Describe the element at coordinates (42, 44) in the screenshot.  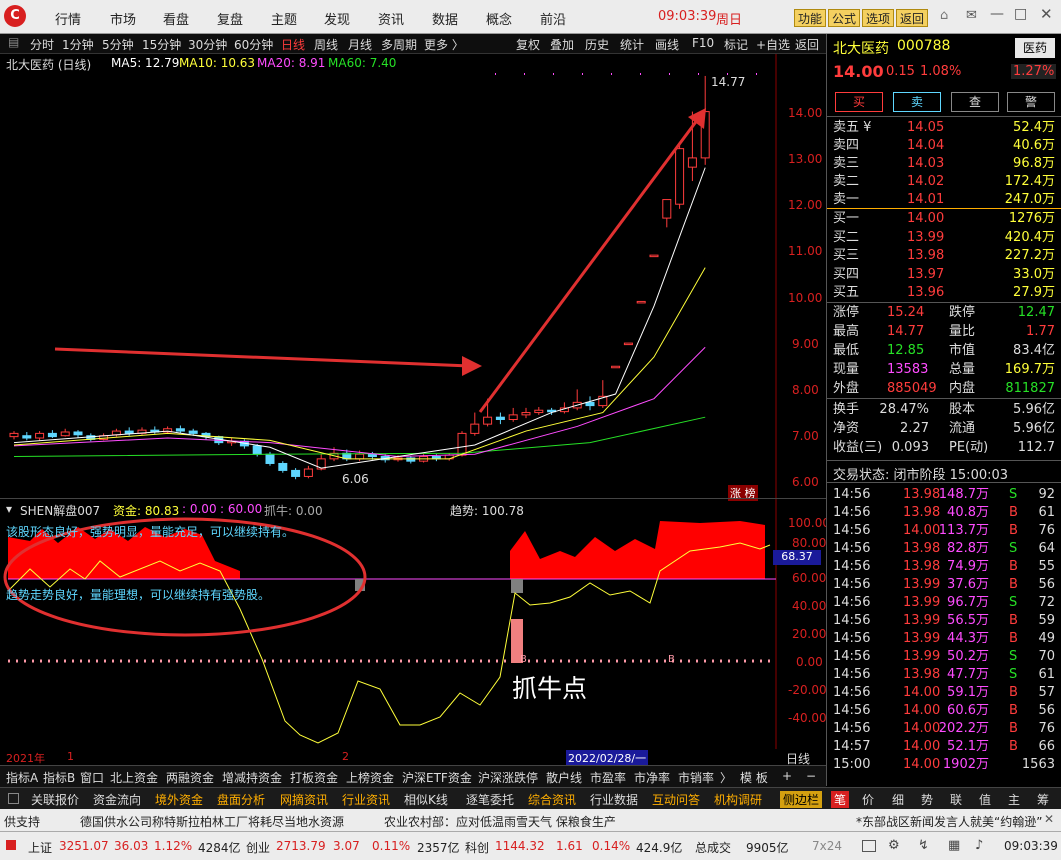
I see `period-timeshare: 分时` at that location.